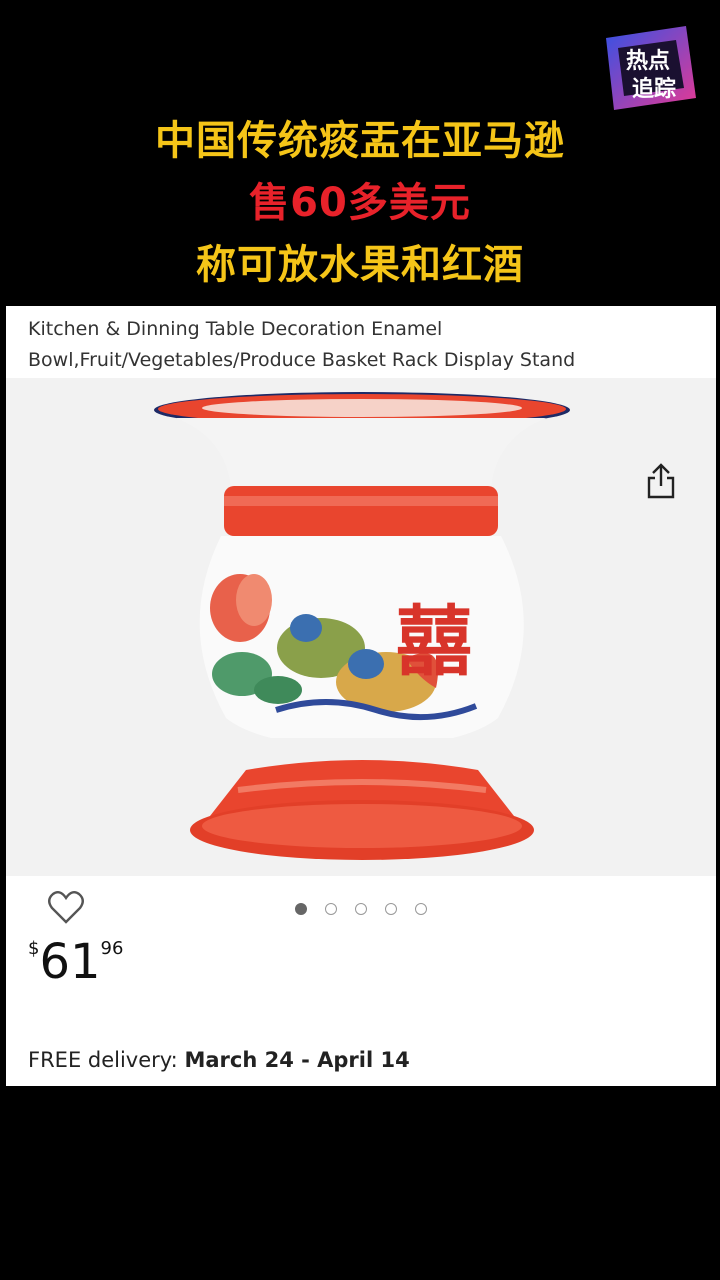 Image resolution: width=720 pixels, height=1280 pixels. Describe the element at coordinates (112, 948) in the screenshot. I see `price-fraction: 96` at that location.